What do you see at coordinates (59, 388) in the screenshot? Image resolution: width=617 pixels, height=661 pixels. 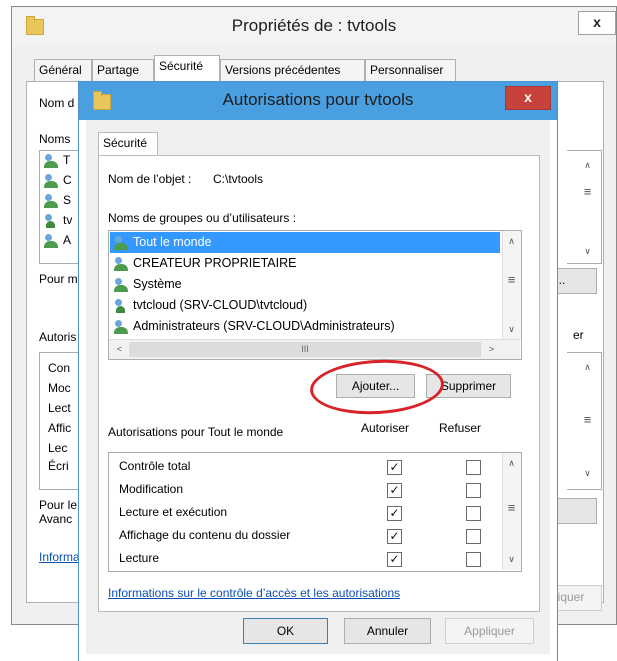 I see `perm-fragment: Moc` at bounding box center [59, 388].